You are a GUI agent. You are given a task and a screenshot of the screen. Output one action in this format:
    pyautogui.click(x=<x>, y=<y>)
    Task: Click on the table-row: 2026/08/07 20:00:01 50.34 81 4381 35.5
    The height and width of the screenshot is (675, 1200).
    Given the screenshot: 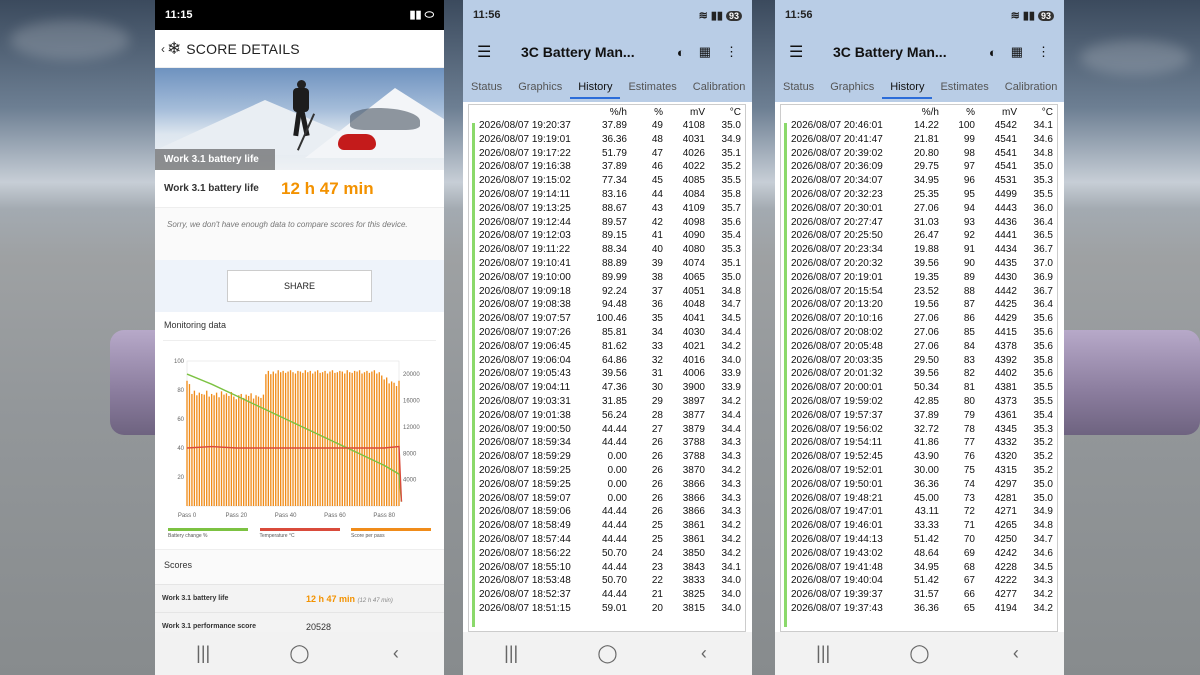 What is the action you would take?
    pyautogui.click(x=922, y=388)
    